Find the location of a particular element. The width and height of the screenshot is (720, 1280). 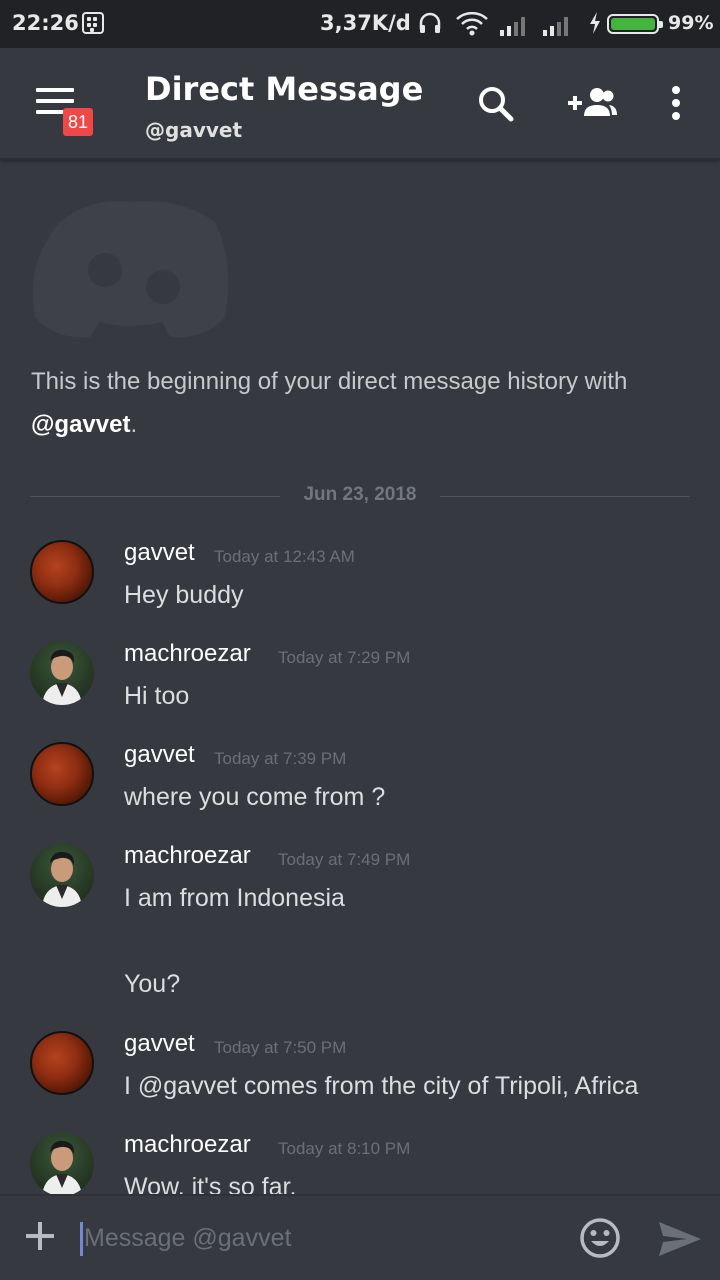

message-text: where you come from ? is located at coordinates (255, 797).